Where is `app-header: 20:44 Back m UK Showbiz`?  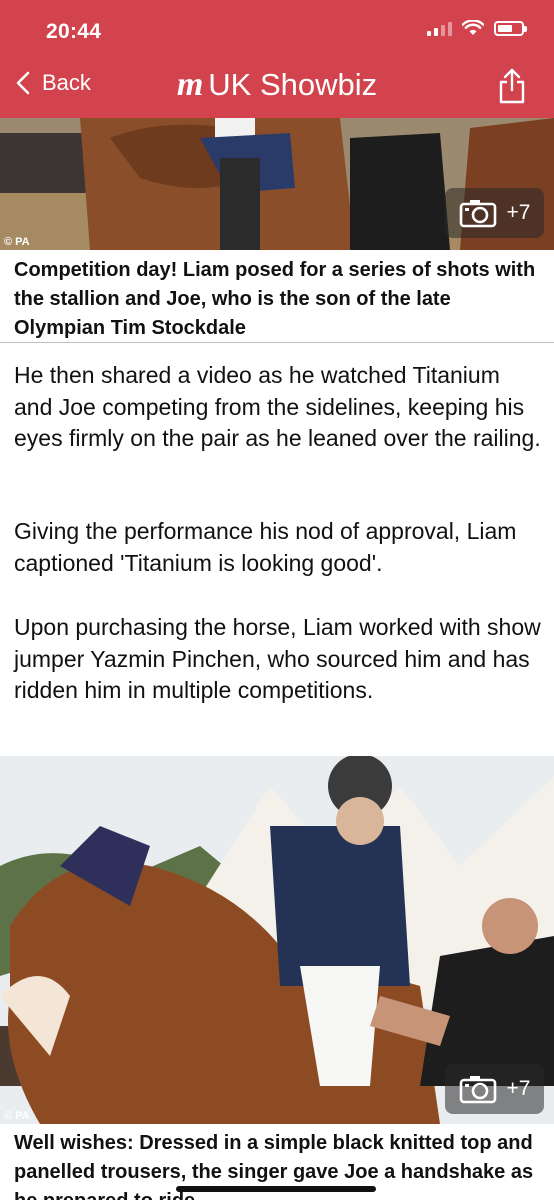
app-header: 20:44 Back m UK Showbiz is located at coordinates (277, 59).